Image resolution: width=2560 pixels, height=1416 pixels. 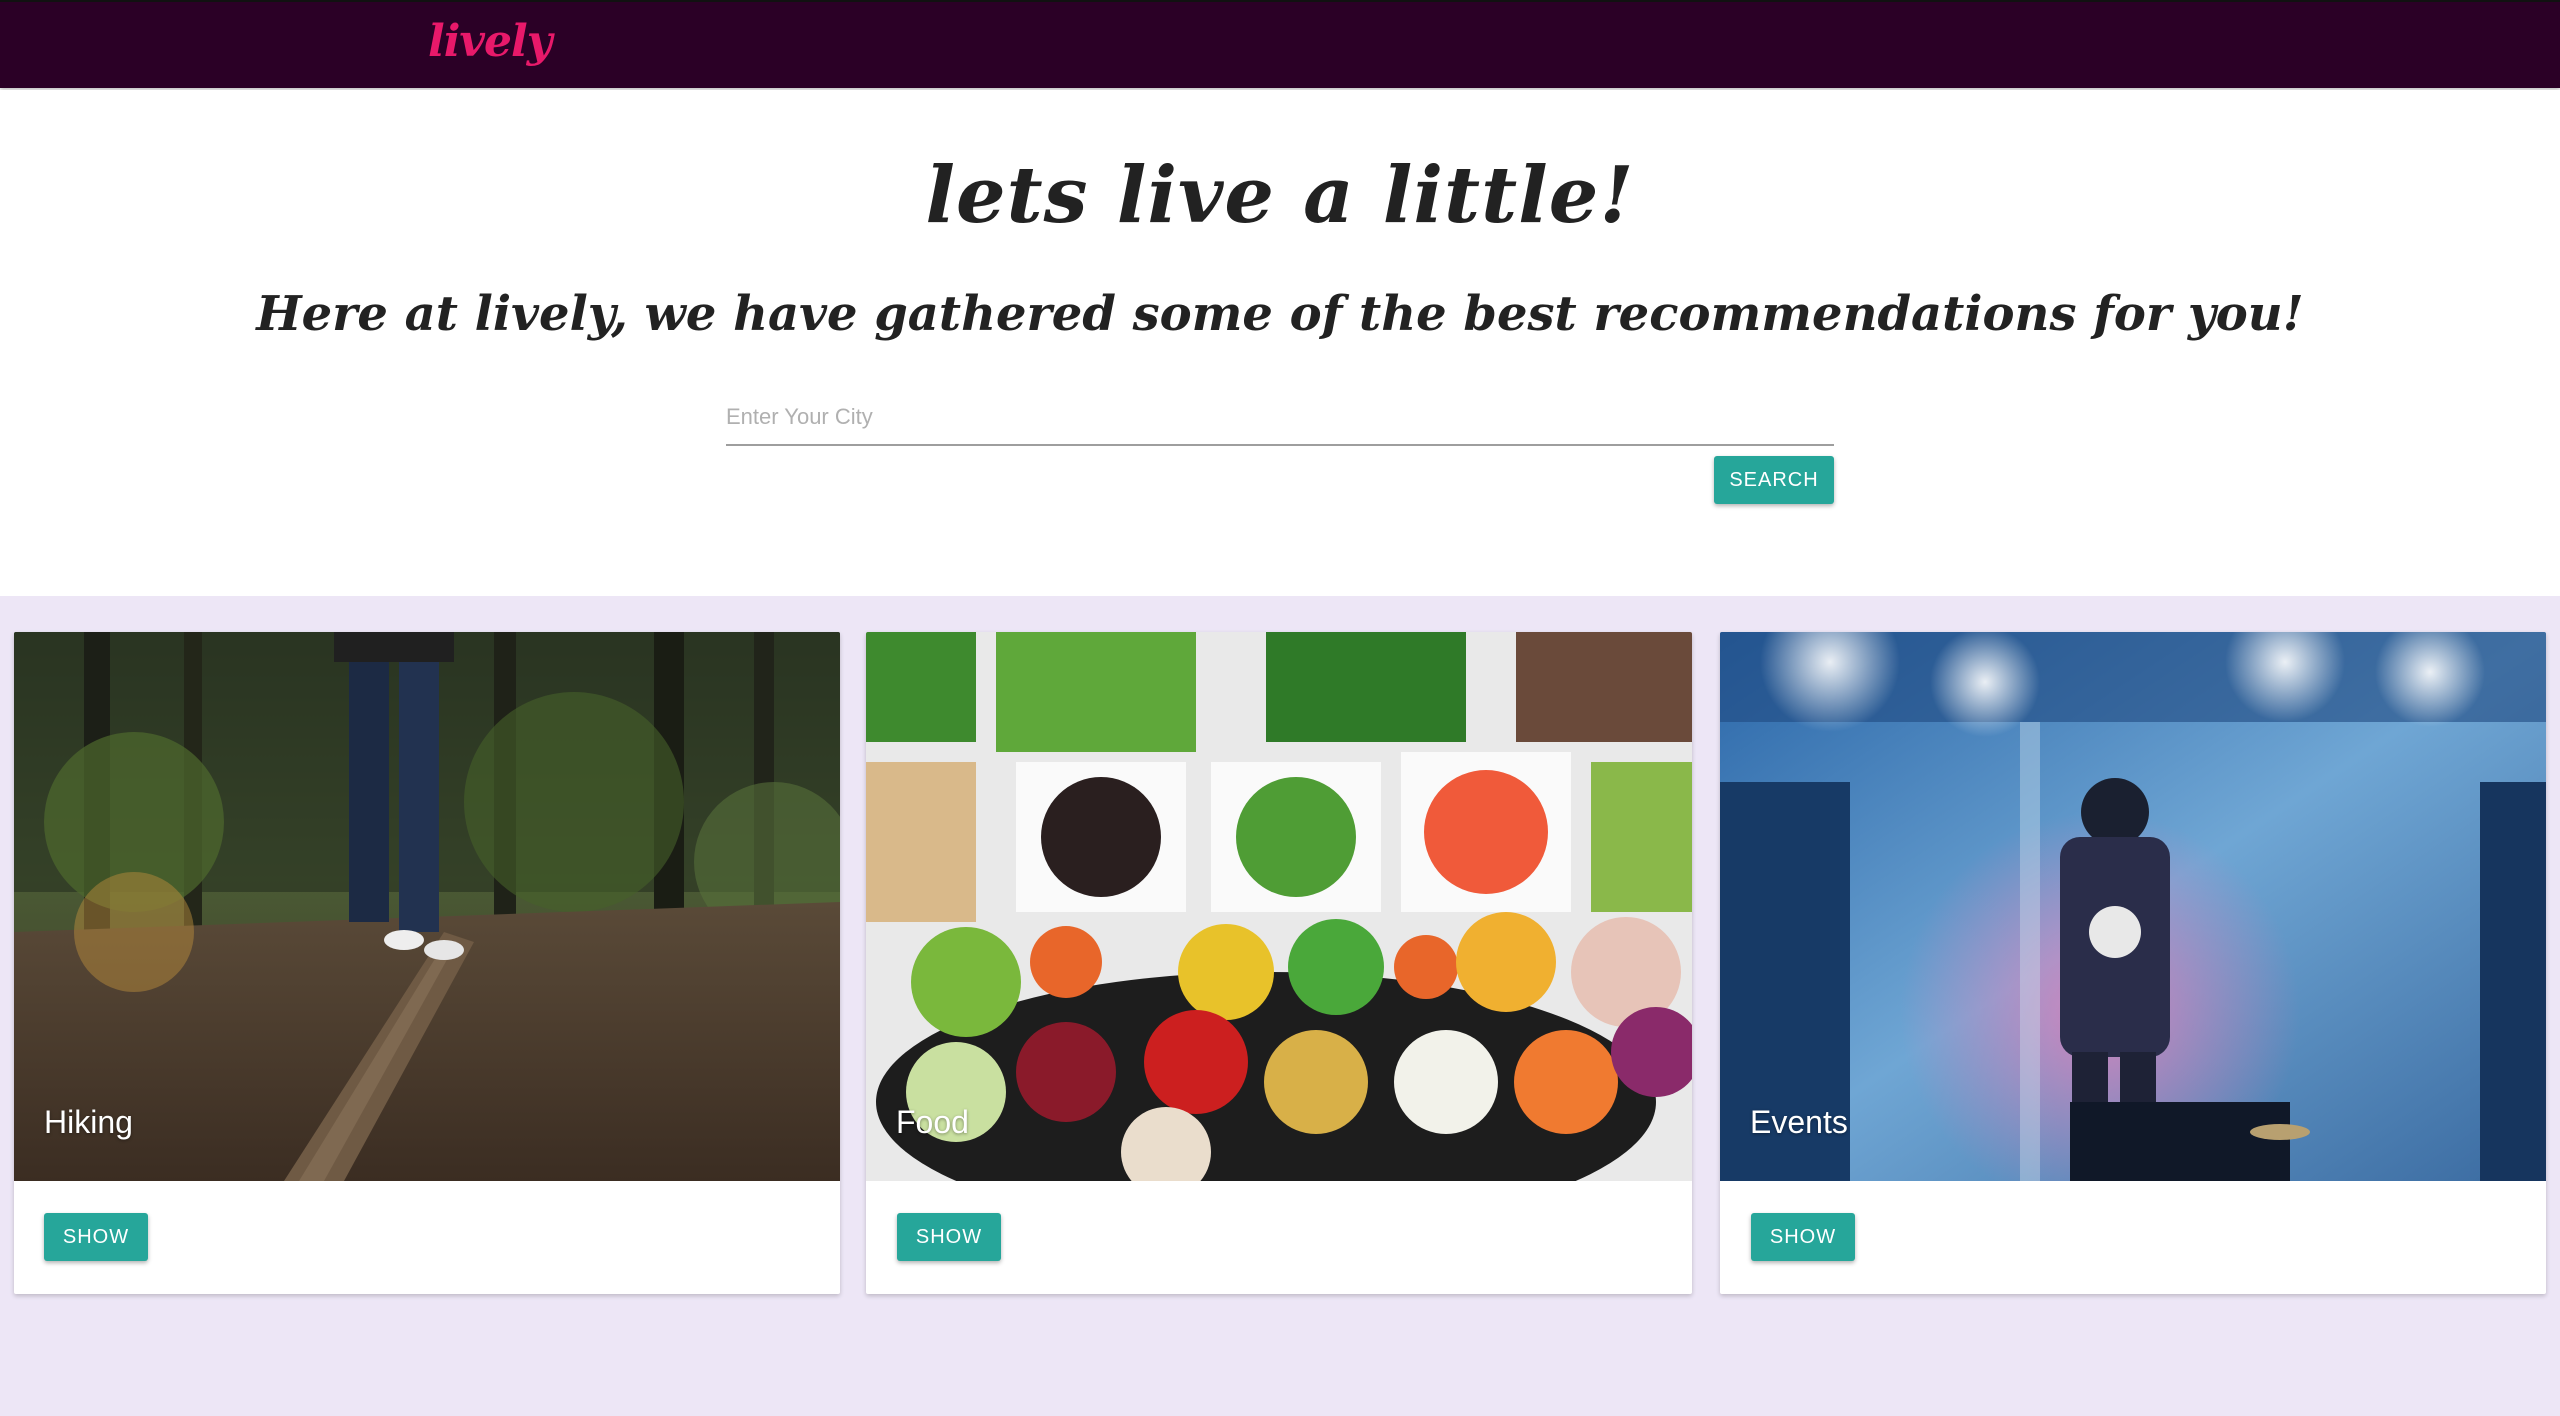 What do you see at coordinates (96, 1237) in the screenshot?
I see `show-button-hiking: SHOW` at bounding box center [96, 1237].